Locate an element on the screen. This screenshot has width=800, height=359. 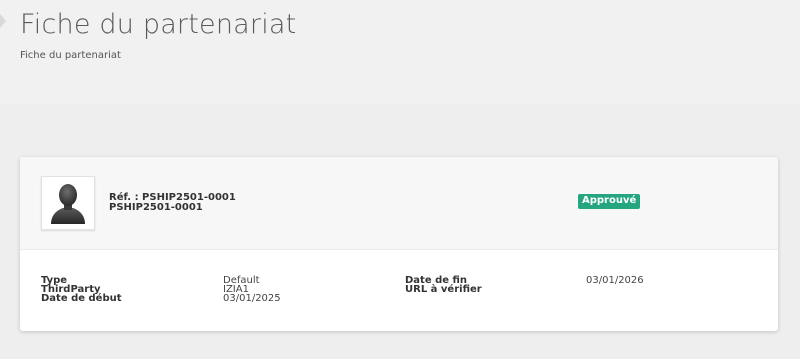
breadcrumb: Fiche du partenariat is located at coordinates (70, 55).